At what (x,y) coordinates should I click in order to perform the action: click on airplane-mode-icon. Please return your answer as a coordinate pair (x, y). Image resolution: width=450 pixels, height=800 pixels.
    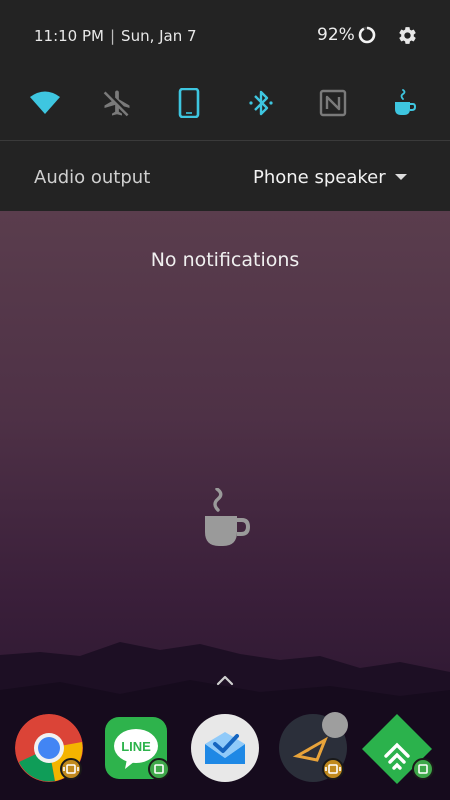
    Looking at the image, I should click on (116, 103).